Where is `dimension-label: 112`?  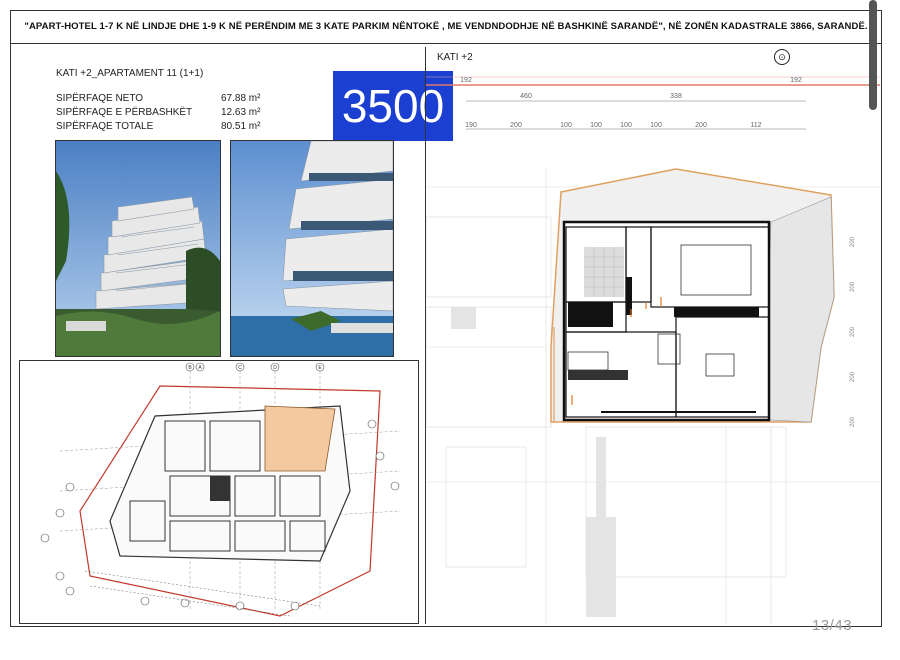
dimension-label: 112 is located at coordinates (755, 125).